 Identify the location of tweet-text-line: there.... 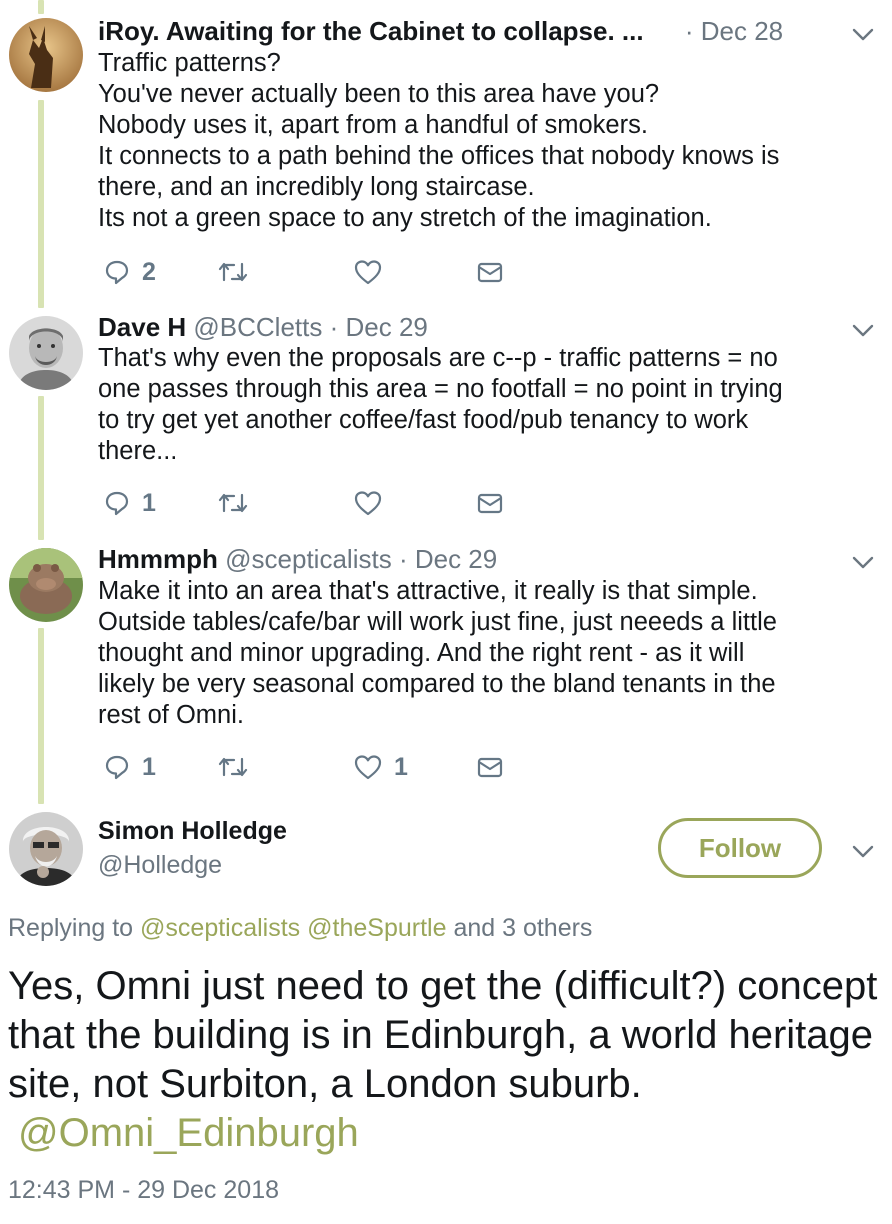
(138, 451).